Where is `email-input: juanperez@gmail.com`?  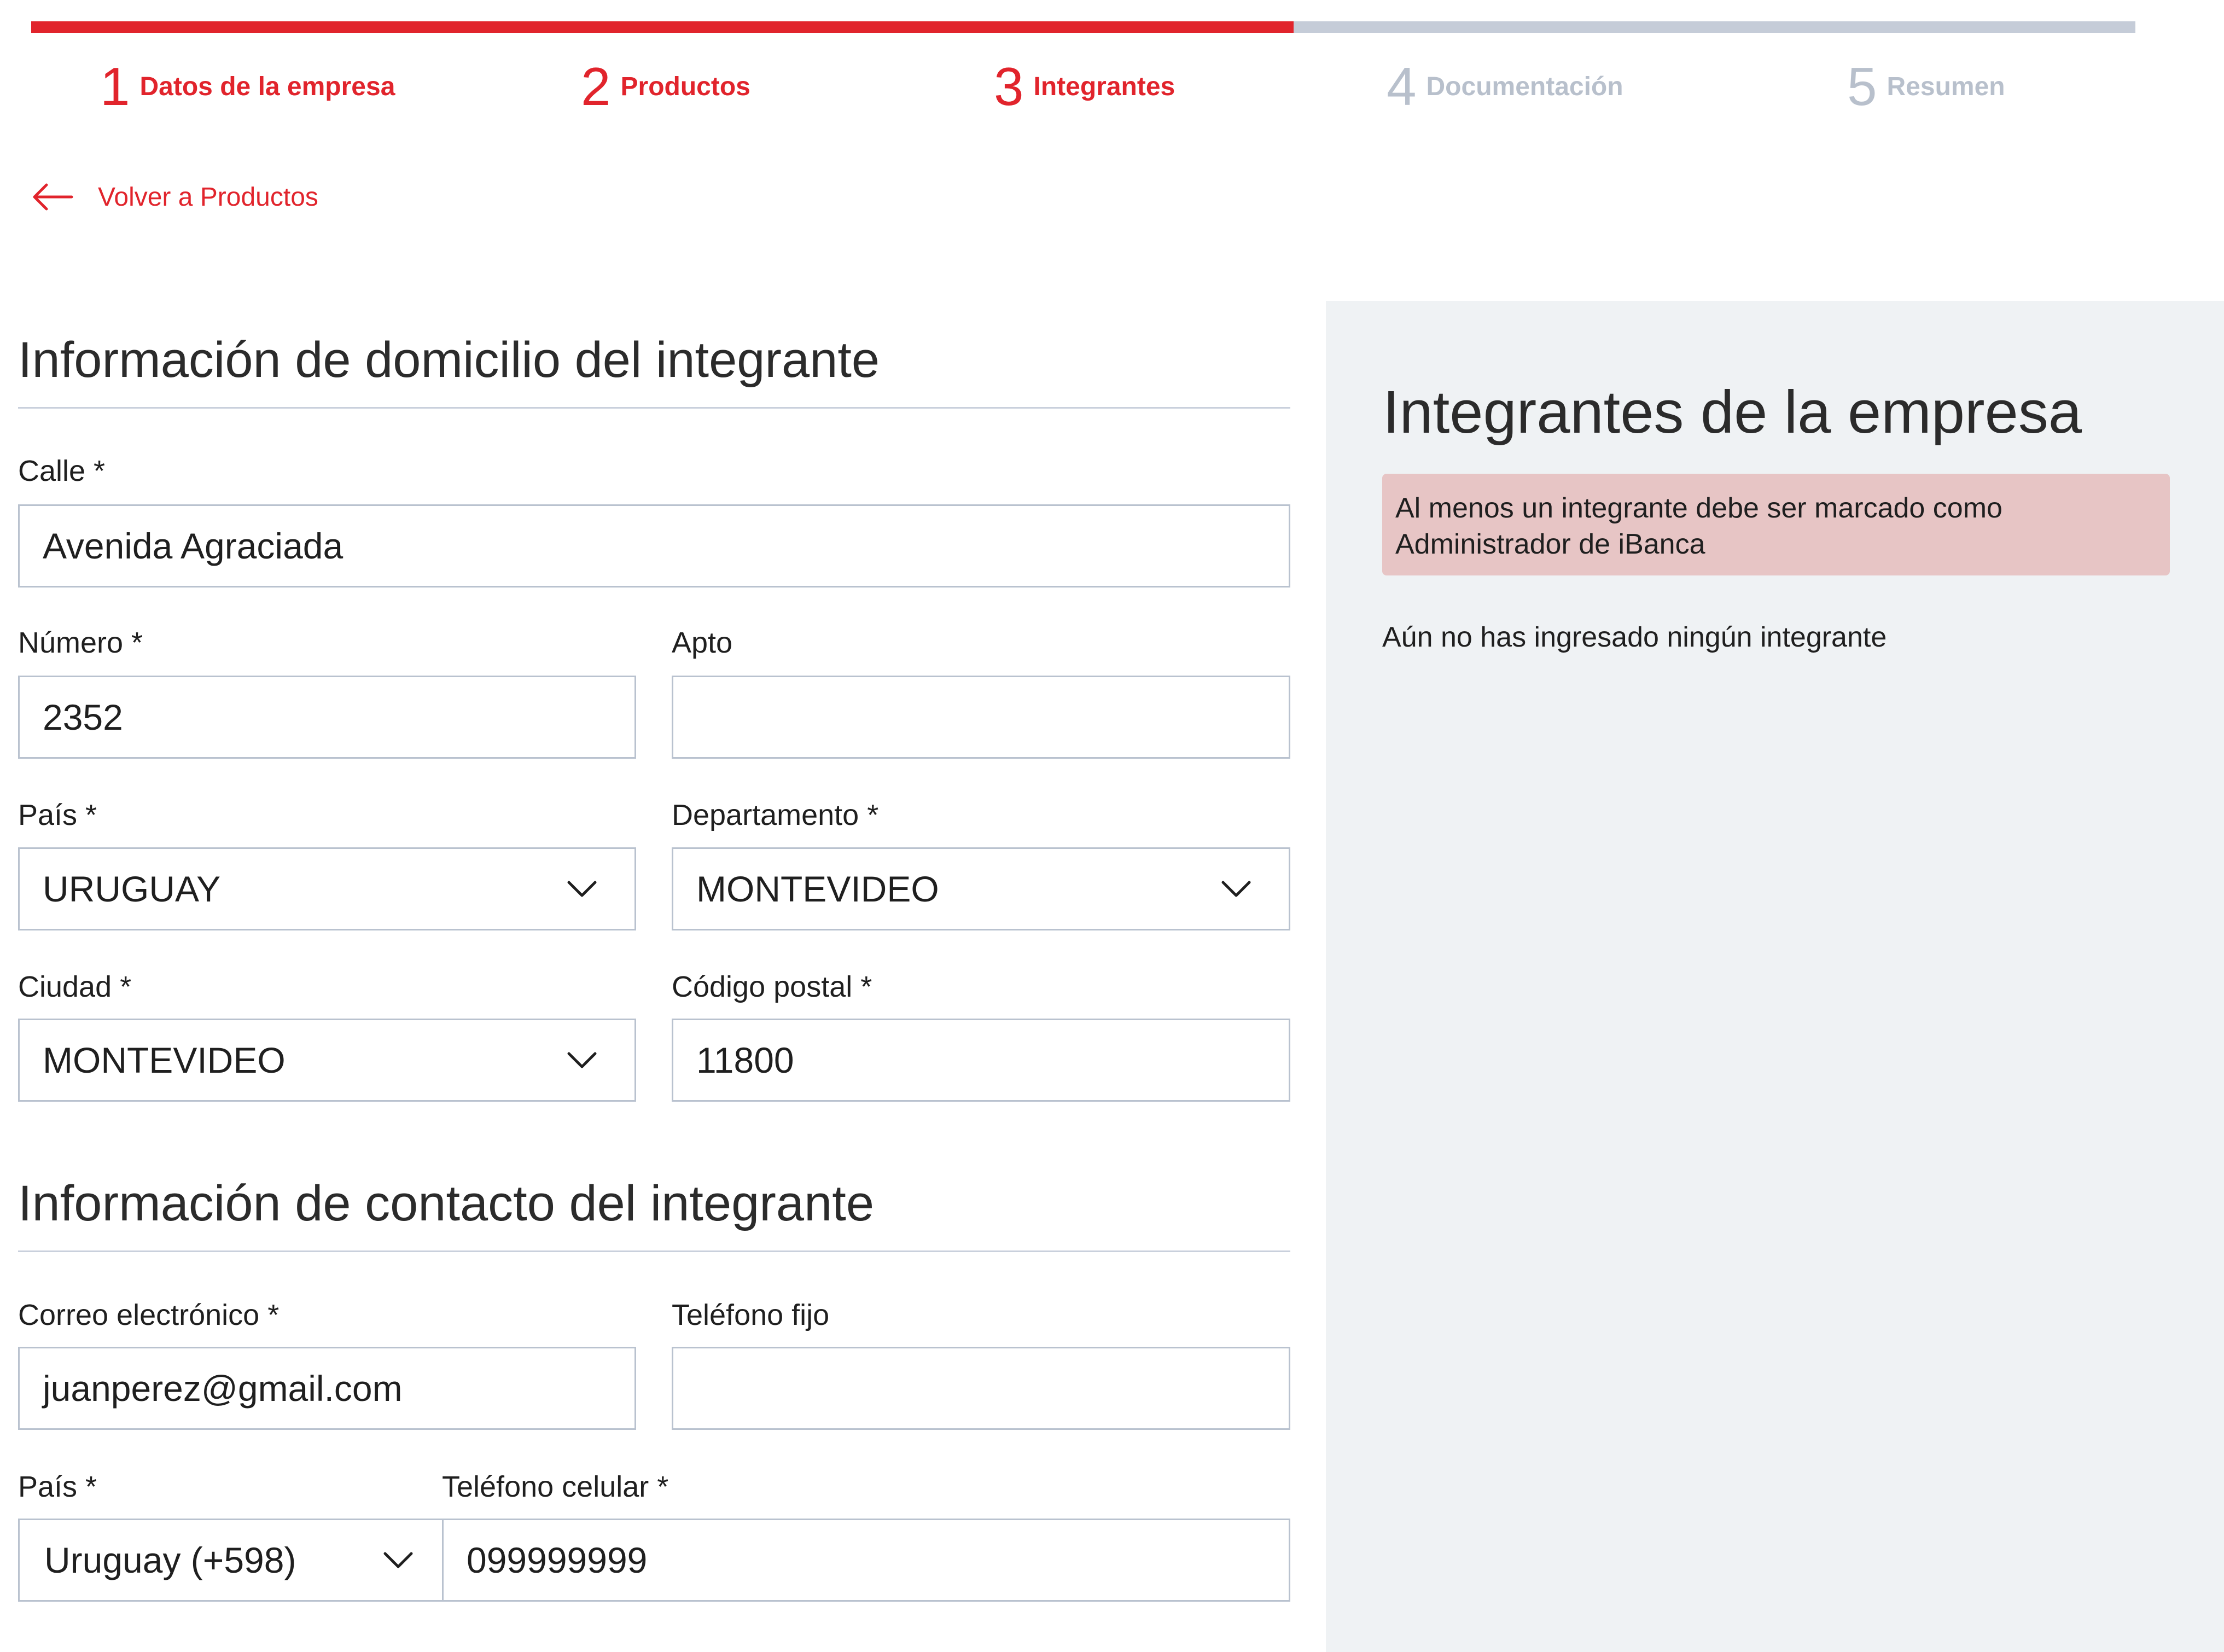
email-input: juanperez@gmail.com is located at coordinates (327, 1389).